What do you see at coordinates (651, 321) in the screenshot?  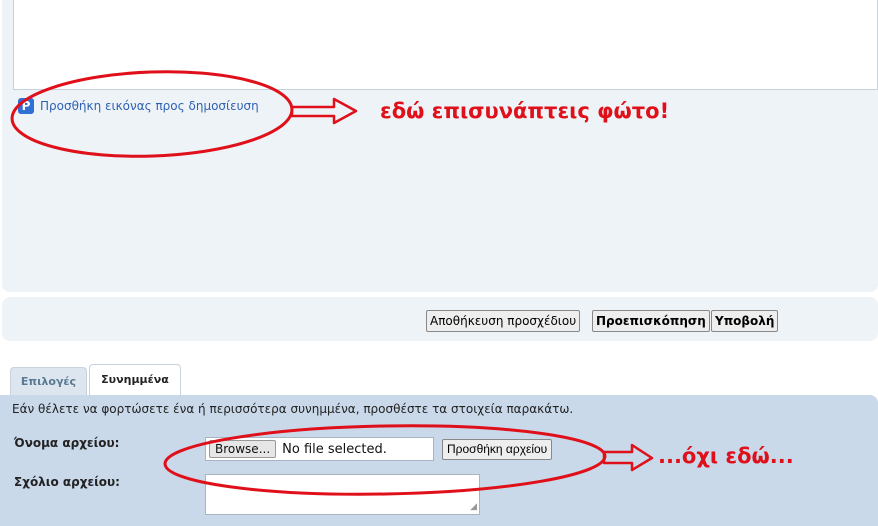 I see `preview-button: Προεπισκόπηση` at bounding box center [651, 321].